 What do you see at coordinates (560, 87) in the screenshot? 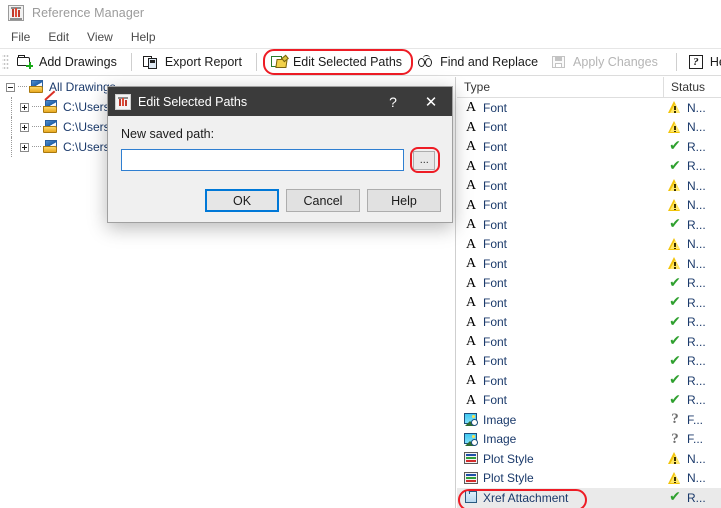
I see `column-header-type: Type` at bounding box center [560, 87].